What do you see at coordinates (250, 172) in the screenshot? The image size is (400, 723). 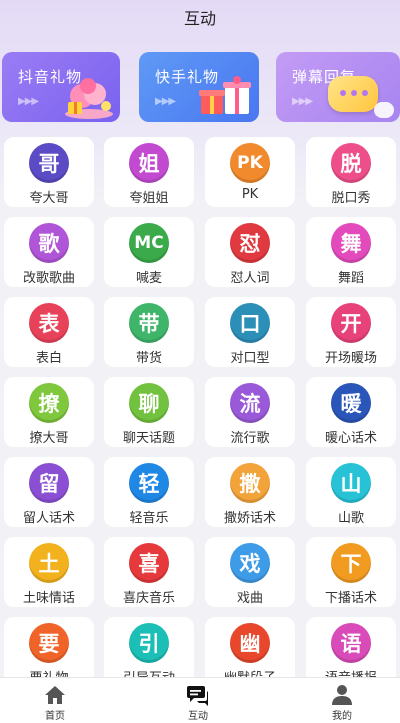 I see `grid-item: PK PK` at bounding box center [250, 172].